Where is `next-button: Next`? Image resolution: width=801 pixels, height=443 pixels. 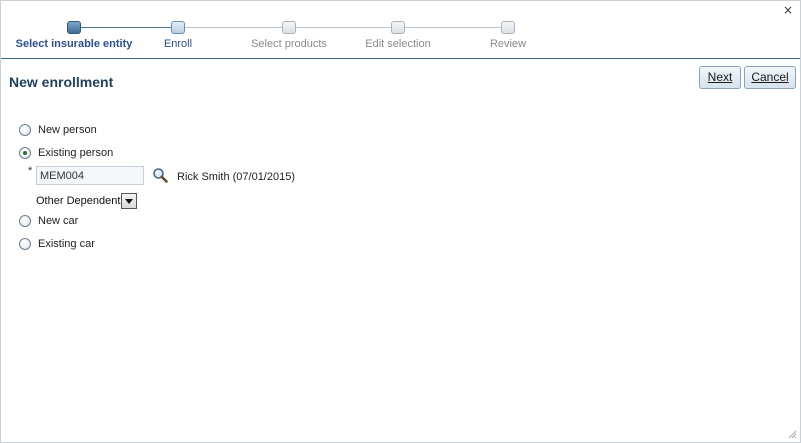
next-button: Next is located at coordinates (720, 77).